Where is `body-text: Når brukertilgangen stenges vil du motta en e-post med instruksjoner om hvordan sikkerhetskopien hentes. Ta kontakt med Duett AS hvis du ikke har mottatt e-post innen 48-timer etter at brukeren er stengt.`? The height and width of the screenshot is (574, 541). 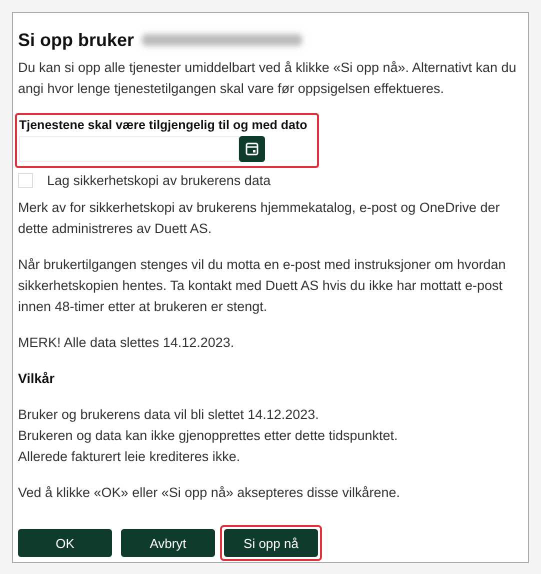
body-text: Når brukertilgangen stenges vil du motta en e-post med instruksjoner om hvordan sikkerhetskopien hentes. Ta kontakt med Duett AS hvis du ikke har mottatt e-post innen 48-timer etter at brukeren er stengt. is located at coordinates (262, 286).